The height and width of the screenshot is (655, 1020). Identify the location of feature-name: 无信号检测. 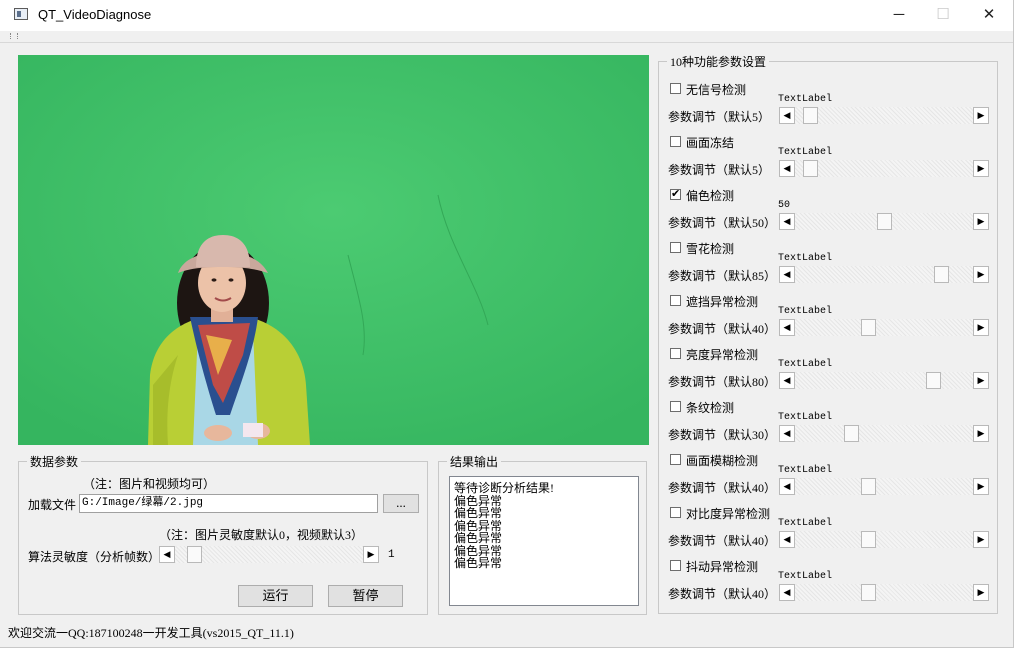
(716, 89).